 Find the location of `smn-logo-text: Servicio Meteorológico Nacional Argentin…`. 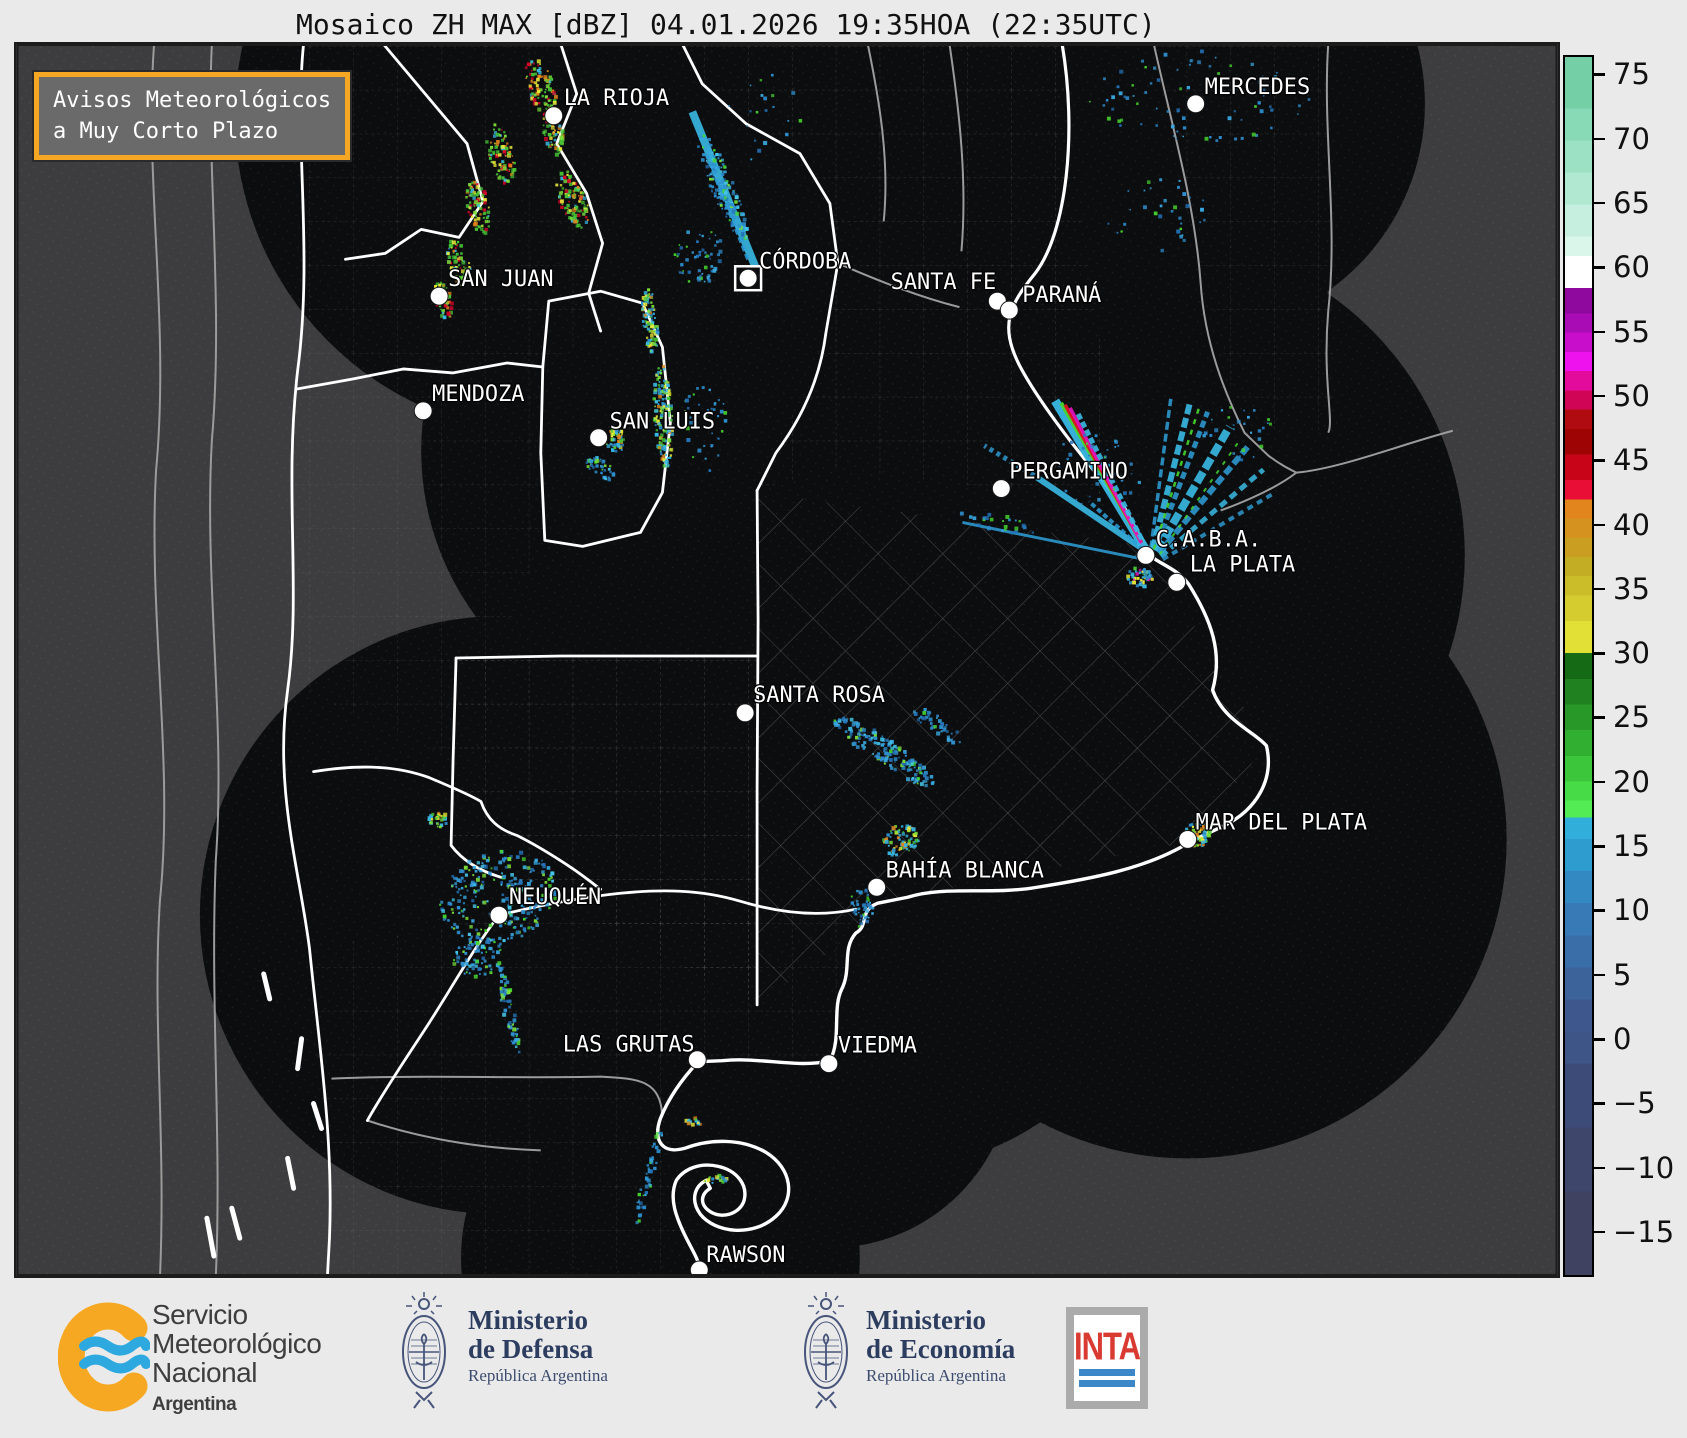

smn-logo-text: Servicio Meteorológico Nacional Argentin… is located at coordinates (237, 1359).